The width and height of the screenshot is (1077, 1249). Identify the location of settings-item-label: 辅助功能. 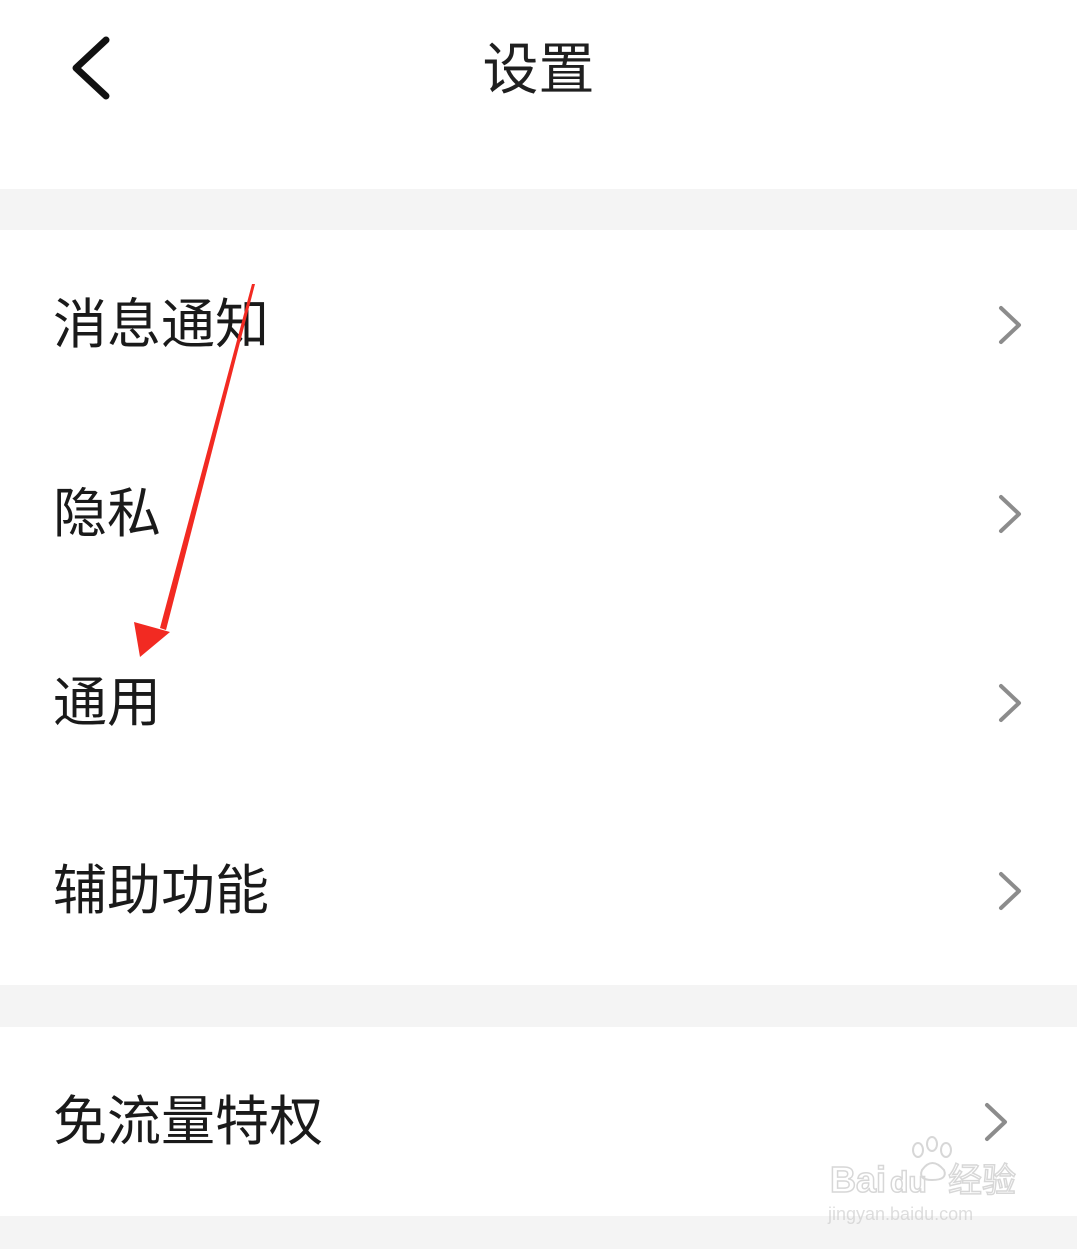
(161, 890).